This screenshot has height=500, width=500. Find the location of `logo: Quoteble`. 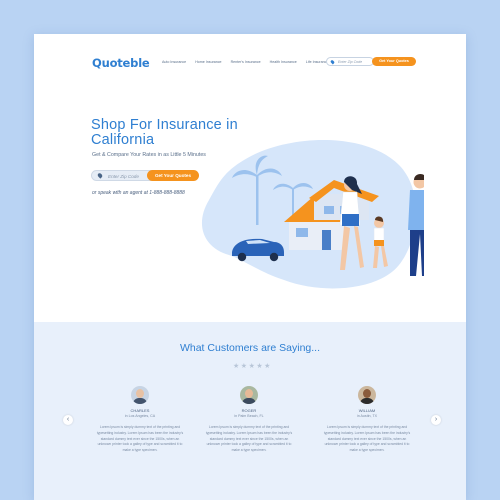

logo: Quoteble is located at coordinates (121, 63).